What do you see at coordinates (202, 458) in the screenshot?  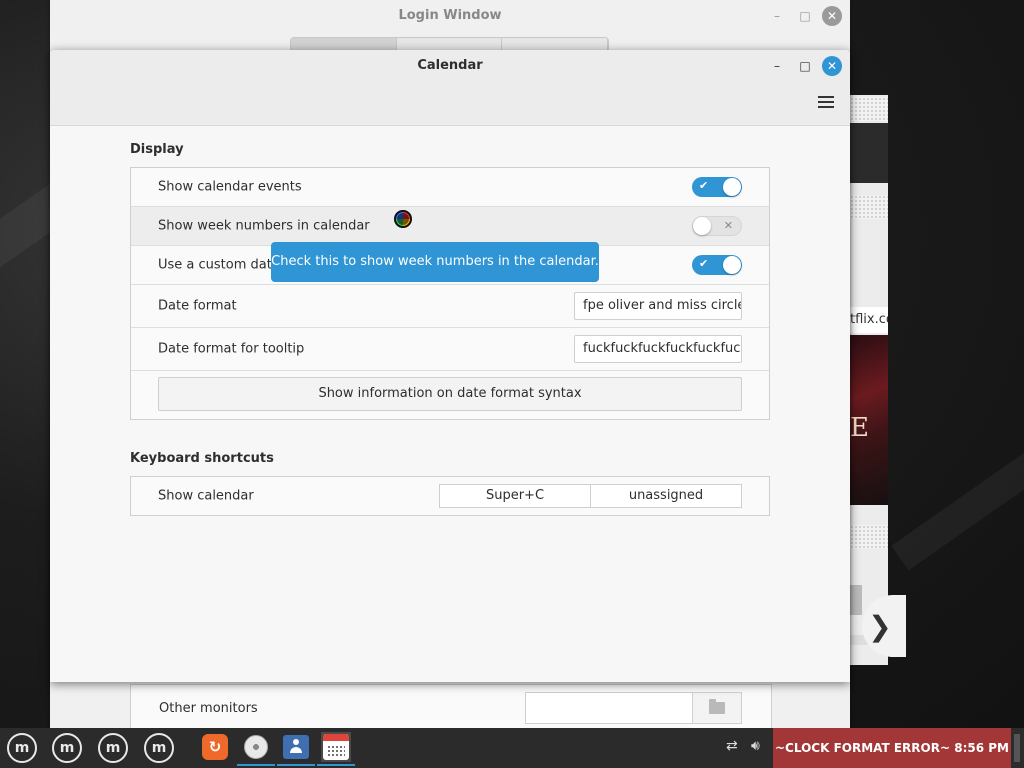 I see `keyboard-shortcuts-section-title: Keyboard shortcuts` at bounding box center [202, 458].